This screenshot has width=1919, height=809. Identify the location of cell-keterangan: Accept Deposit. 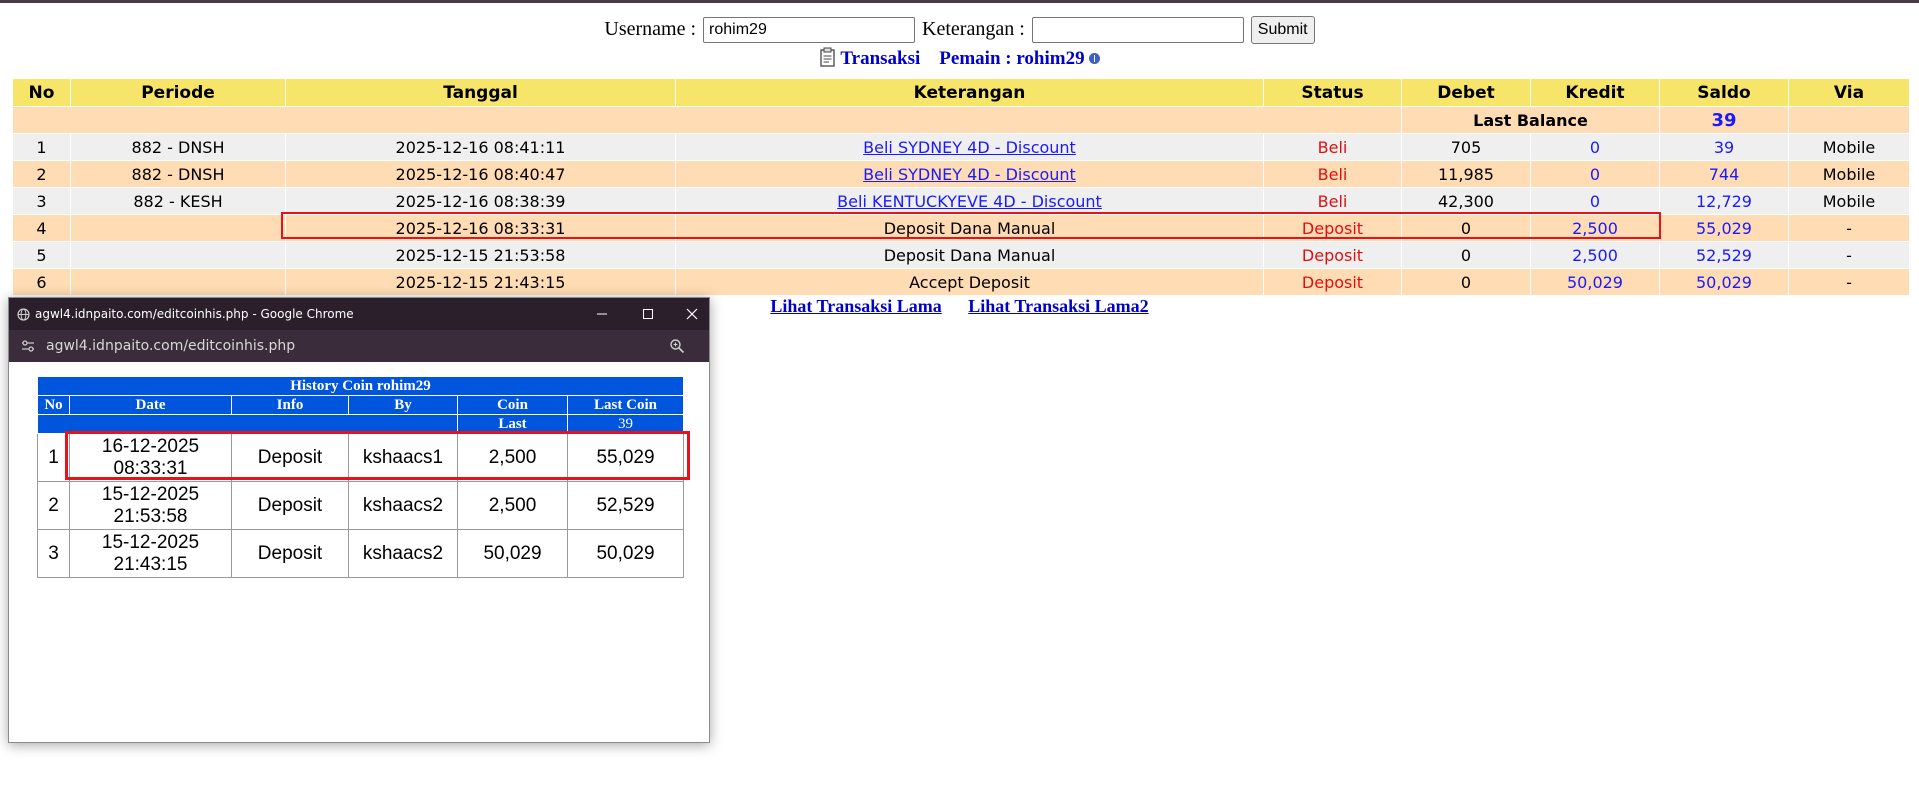
(969, 282).